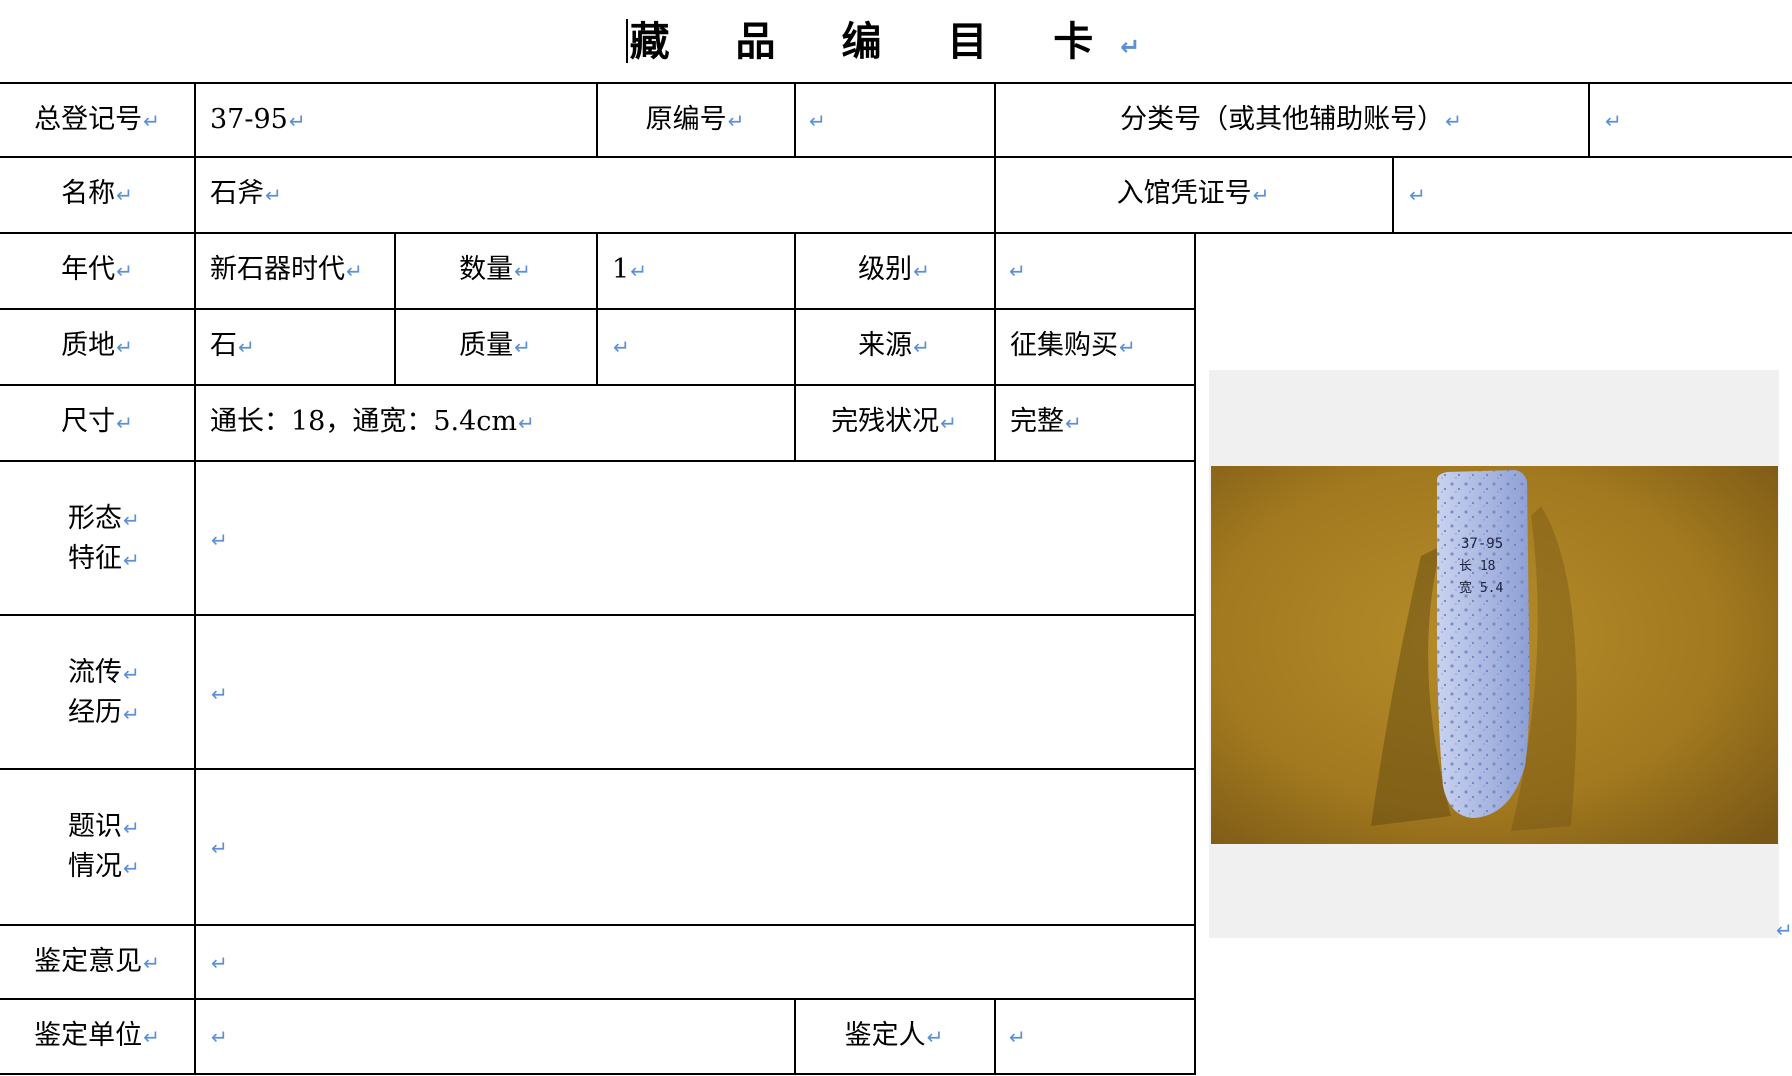 The image size is (1792, 1076). I want to click on mass-label: 质量↵, so click(495, 345).